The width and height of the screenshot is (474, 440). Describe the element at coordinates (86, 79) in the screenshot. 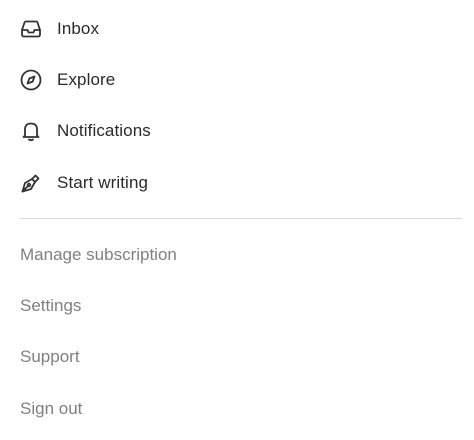

I see `menu-item-label: Explore` at that location.